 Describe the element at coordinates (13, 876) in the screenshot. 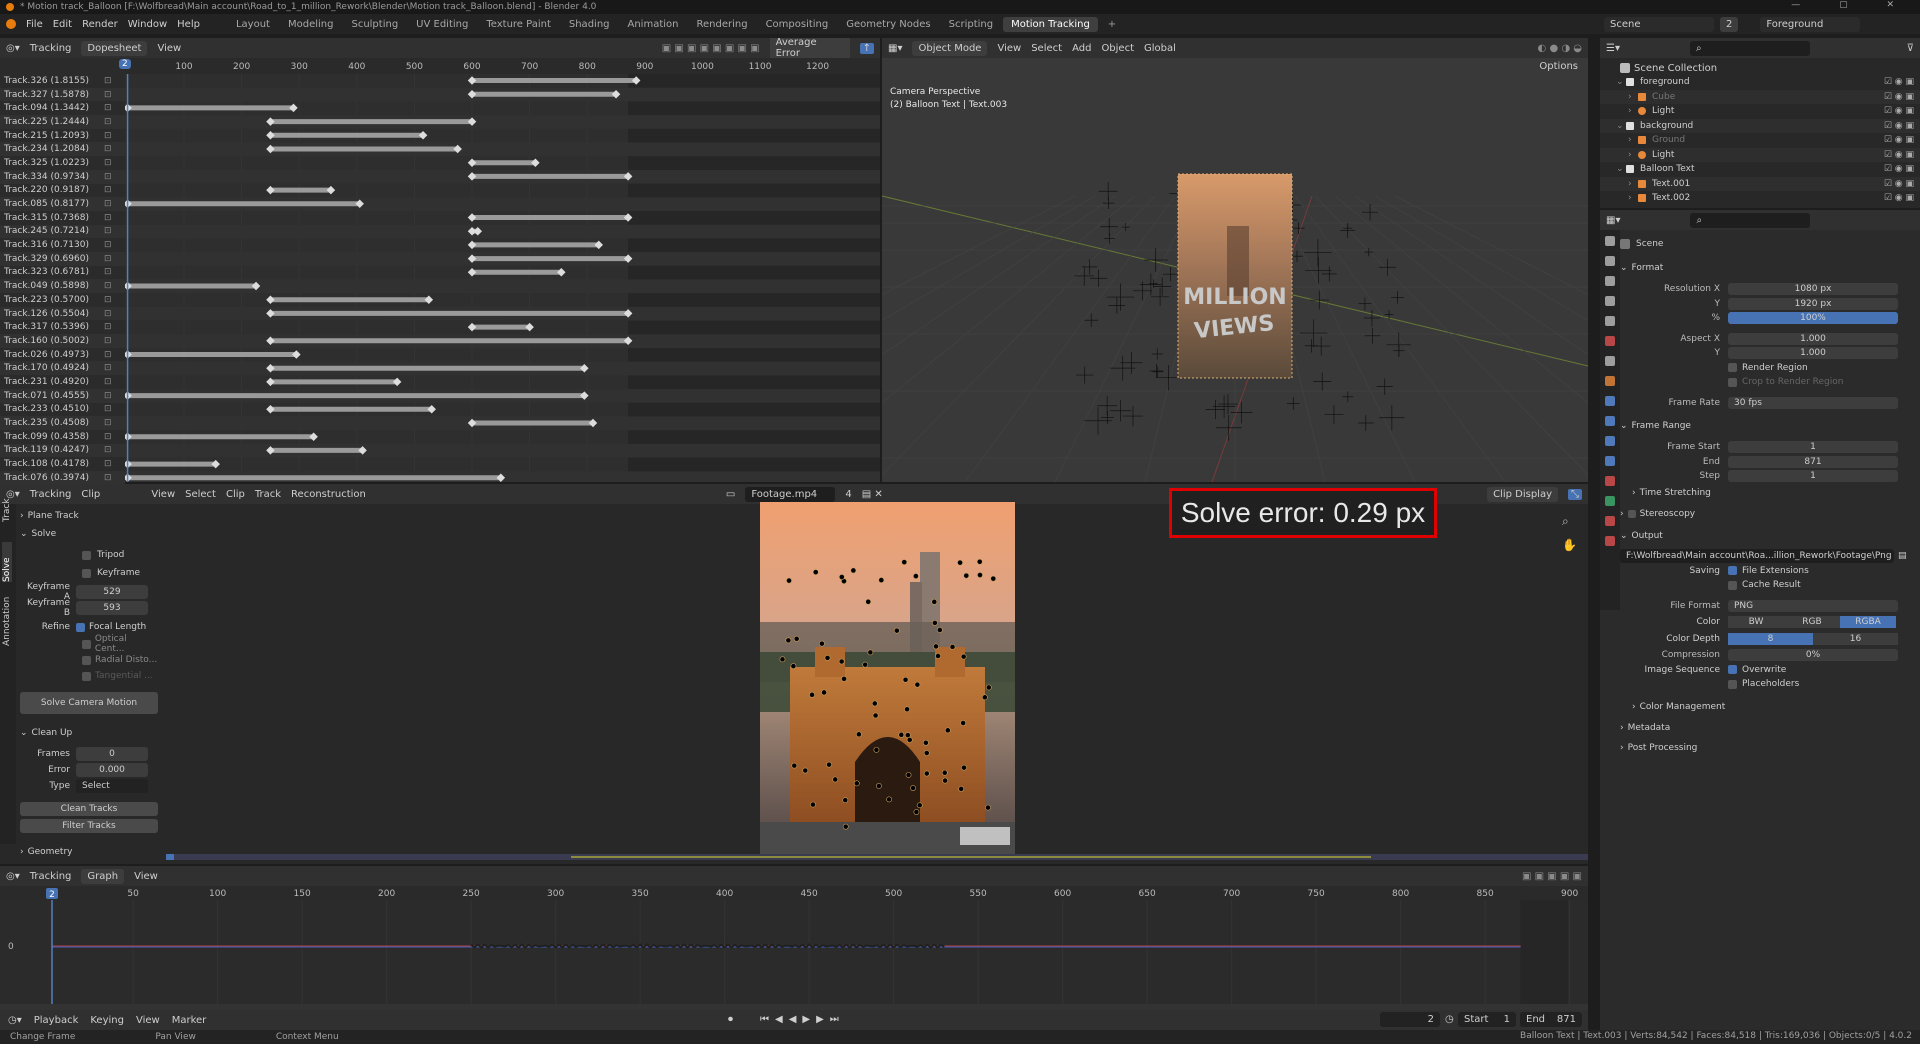

I see `editor-type-icon: ◎▾` at that location.